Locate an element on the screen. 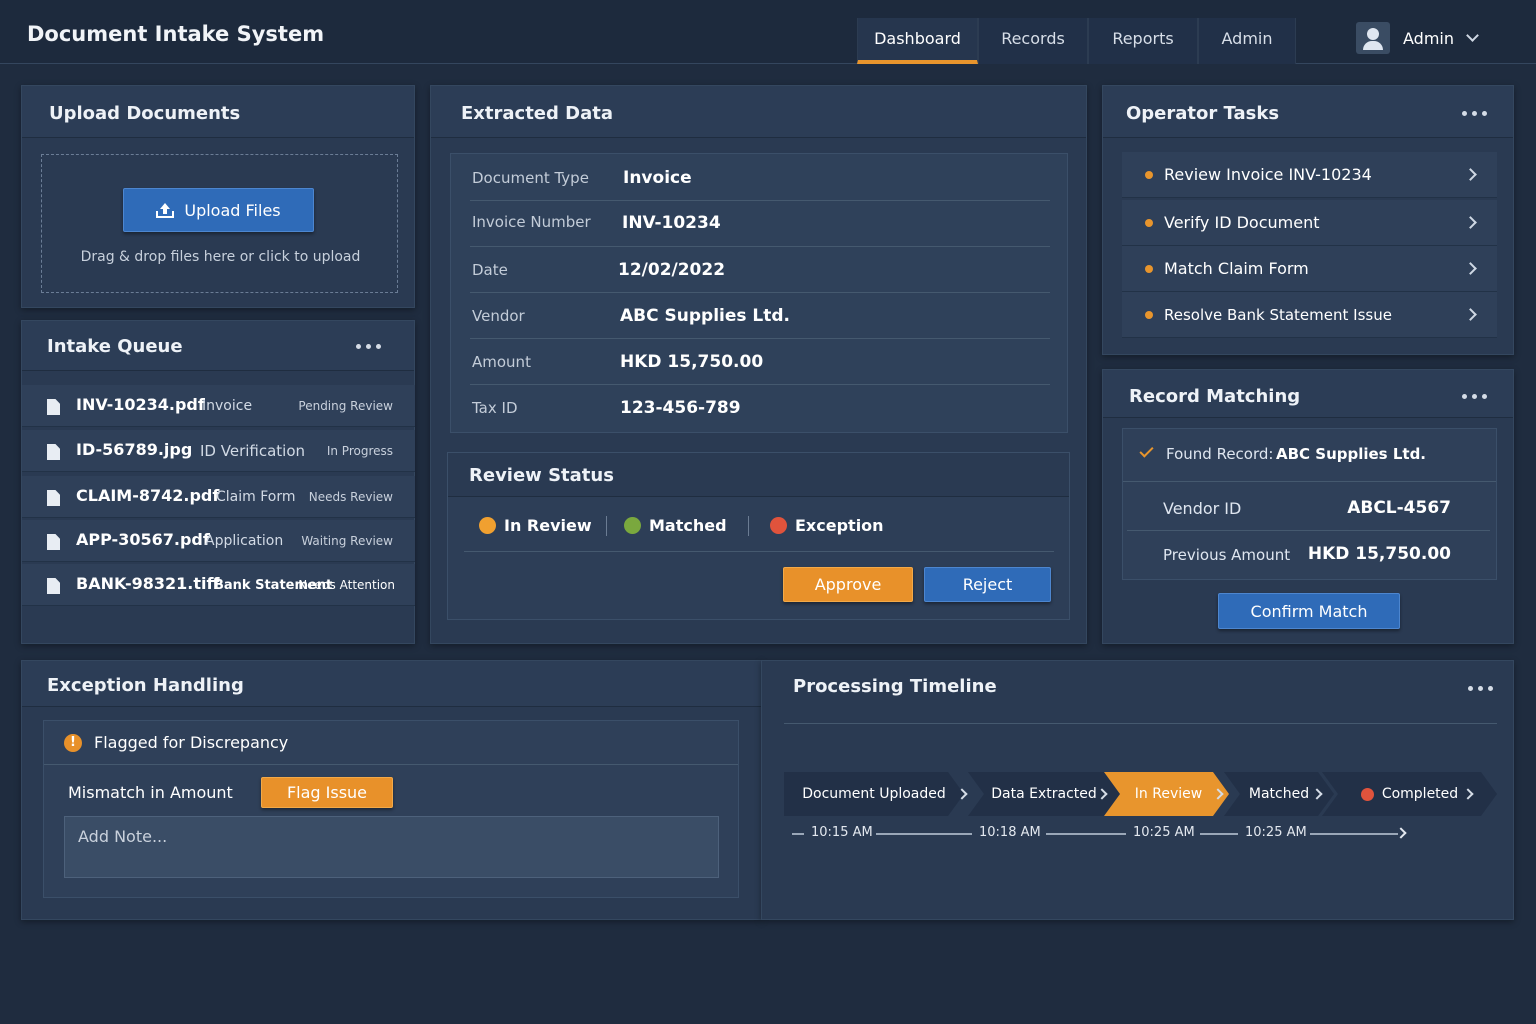  status-label: Matched is located at coordinates (688, 525).